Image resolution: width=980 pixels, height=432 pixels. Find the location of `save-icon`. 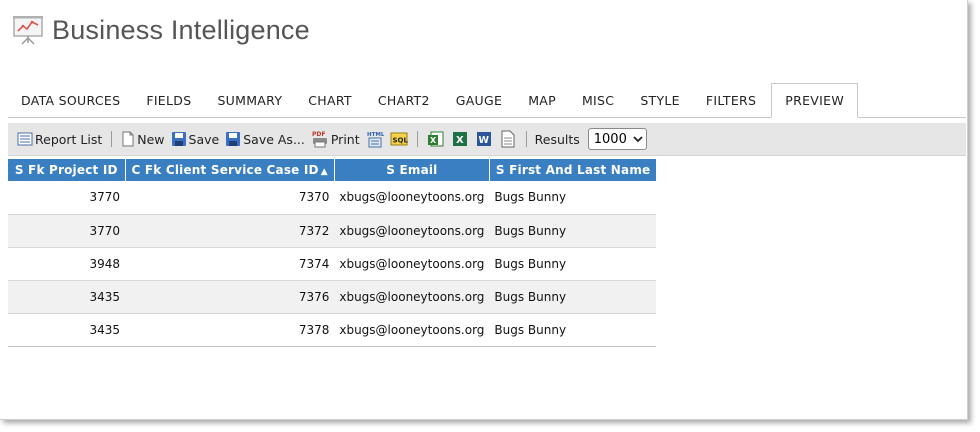

save-icon is located at coordinates (178, 139).